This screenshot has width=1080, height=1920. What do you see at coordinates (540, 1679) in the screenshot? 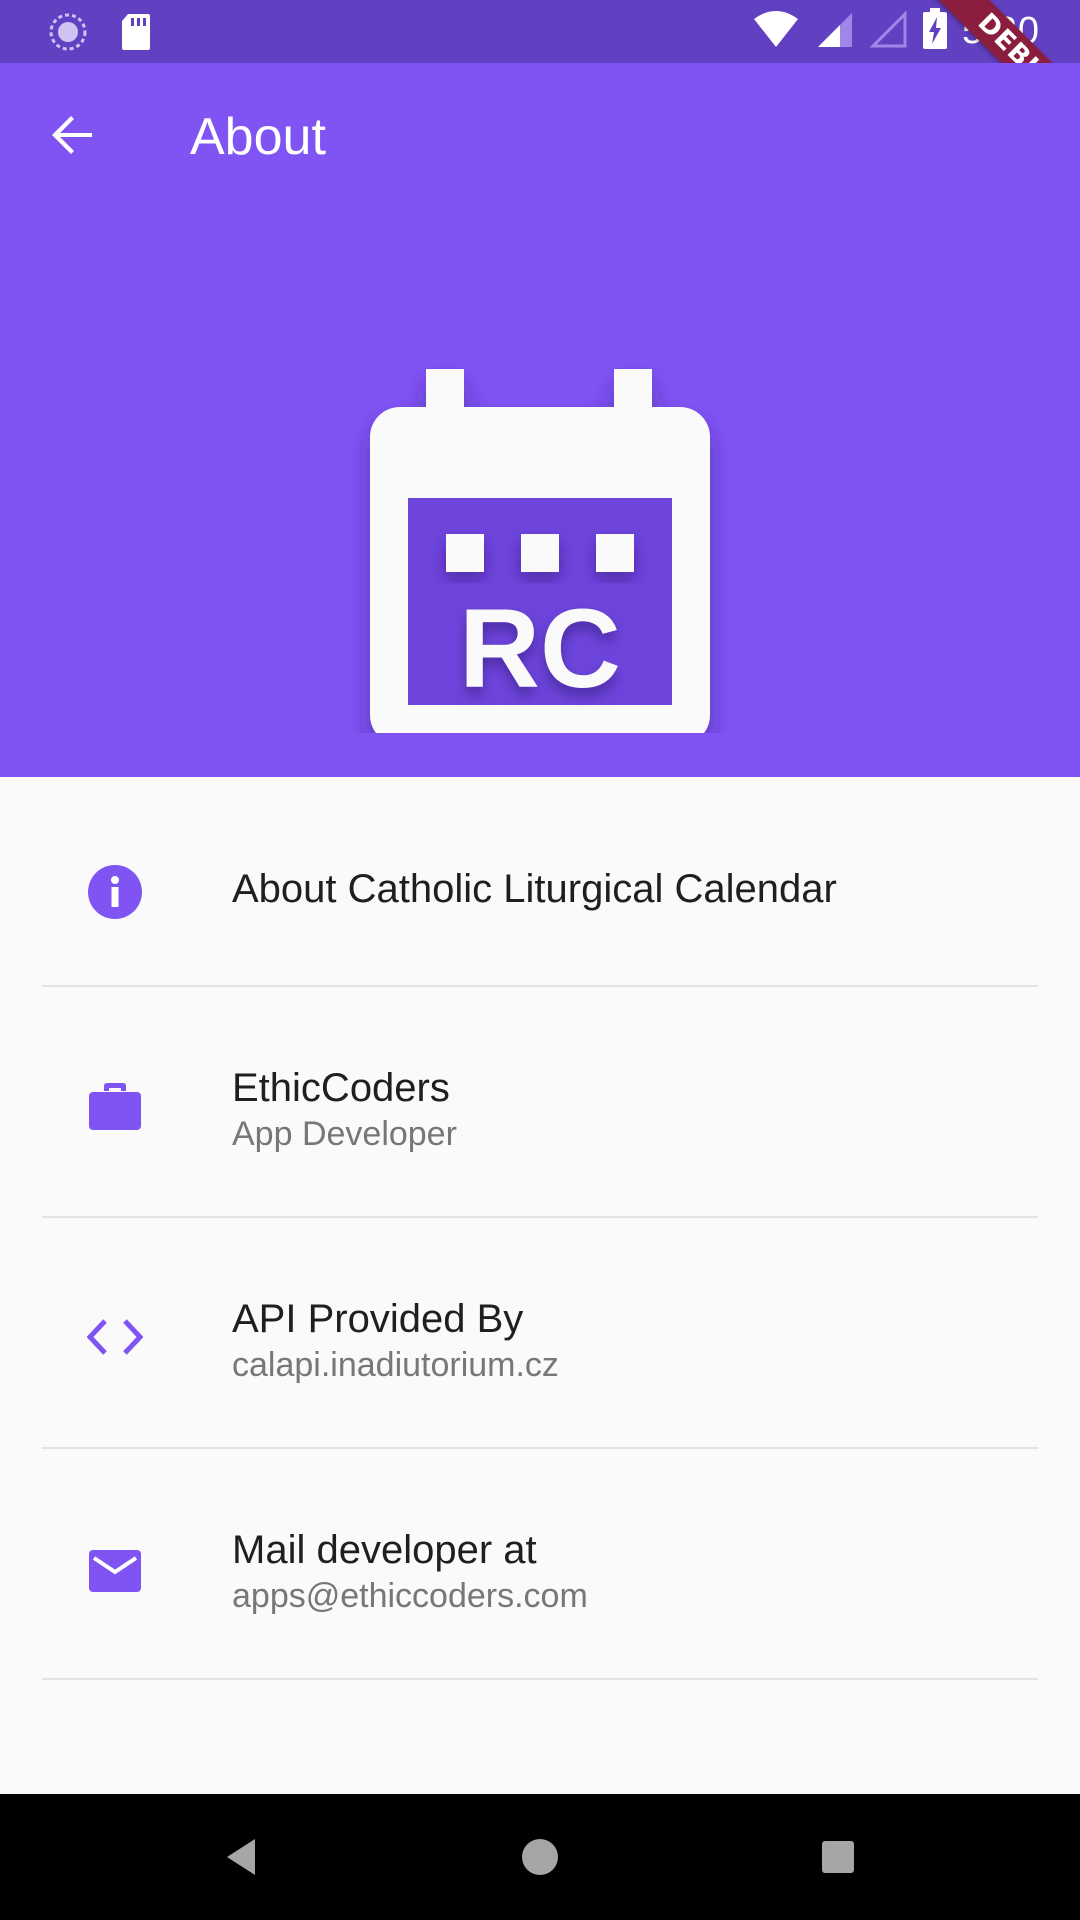
I see `divider` at bounding box center [540, 1679].